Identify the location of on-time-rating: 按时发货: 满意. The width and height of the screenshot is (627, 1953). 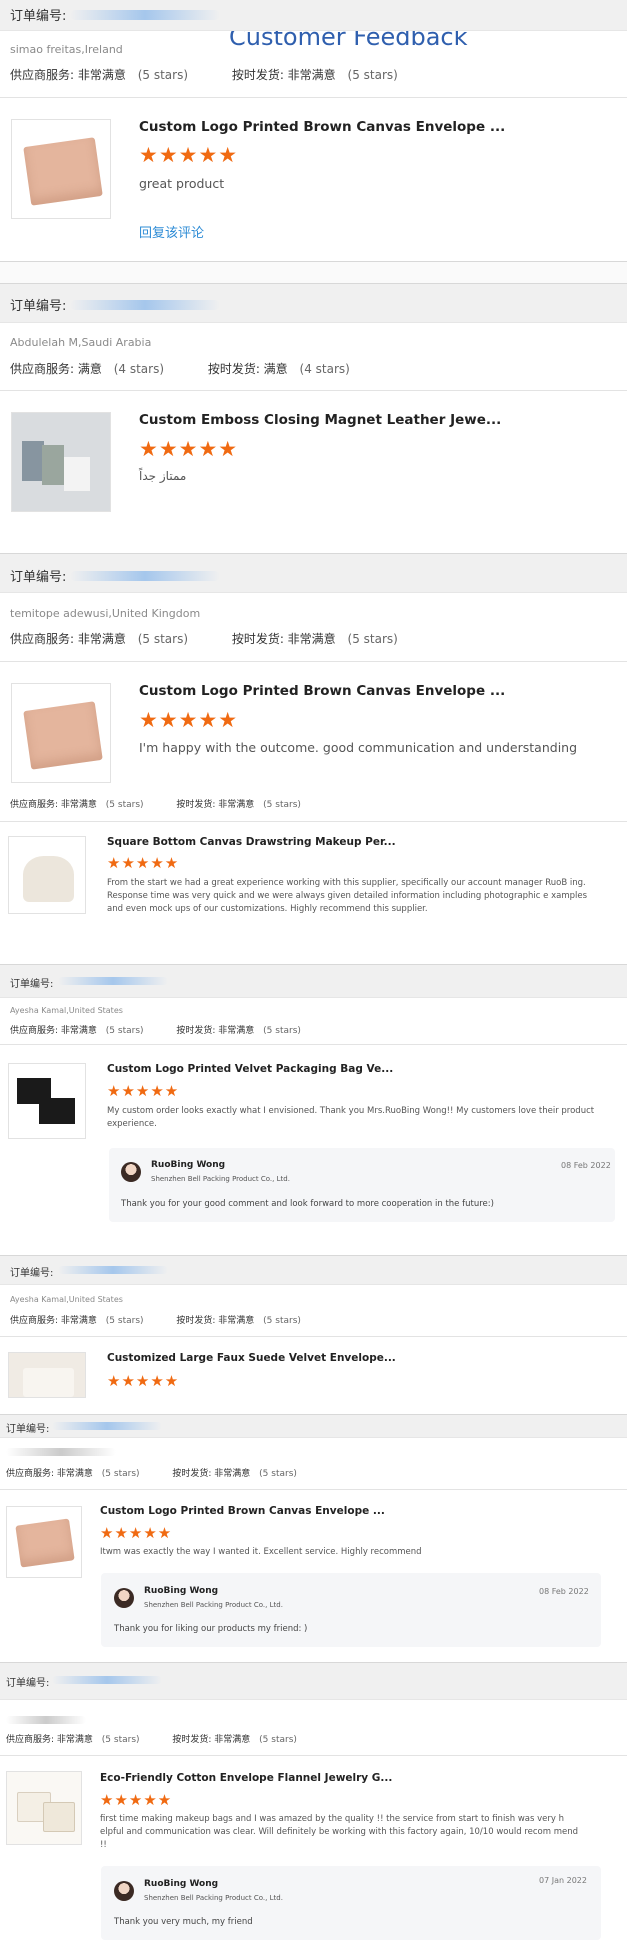
(247, 369).